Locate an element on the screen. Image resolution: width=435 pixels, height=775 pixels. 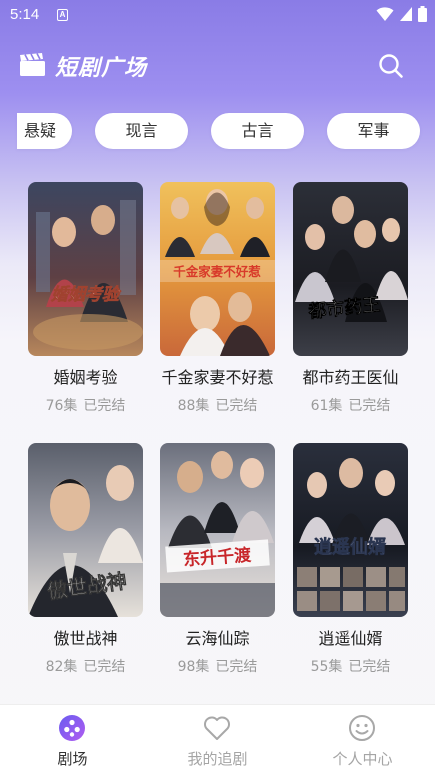
nav-label: 个人中心 is located at coordinates (362, 759).